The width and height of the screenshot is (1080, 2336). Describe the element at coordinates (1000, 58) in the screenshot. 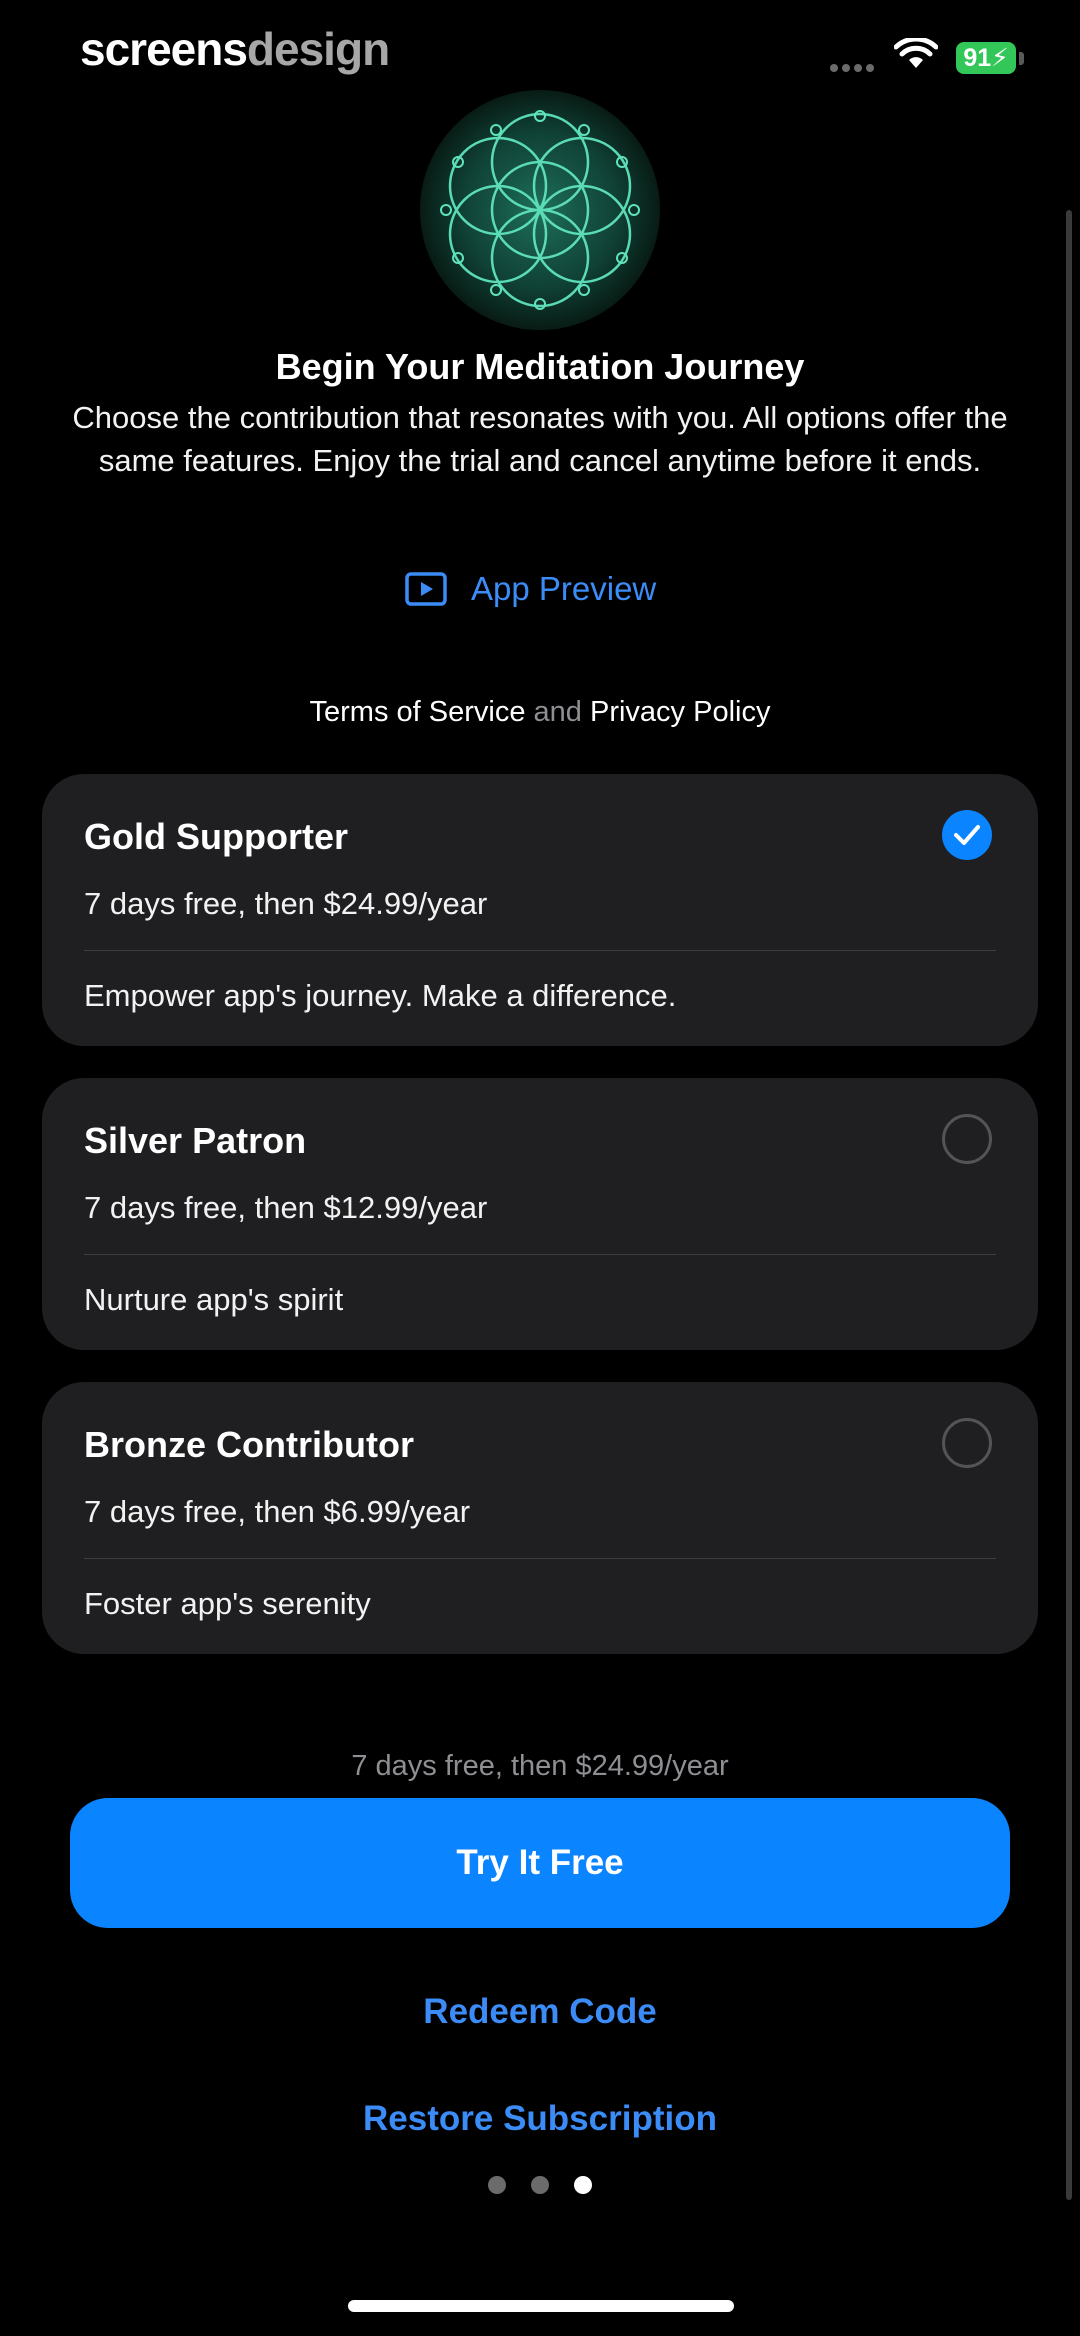

I see `charging-bolt-icon: ⚡` at that location.